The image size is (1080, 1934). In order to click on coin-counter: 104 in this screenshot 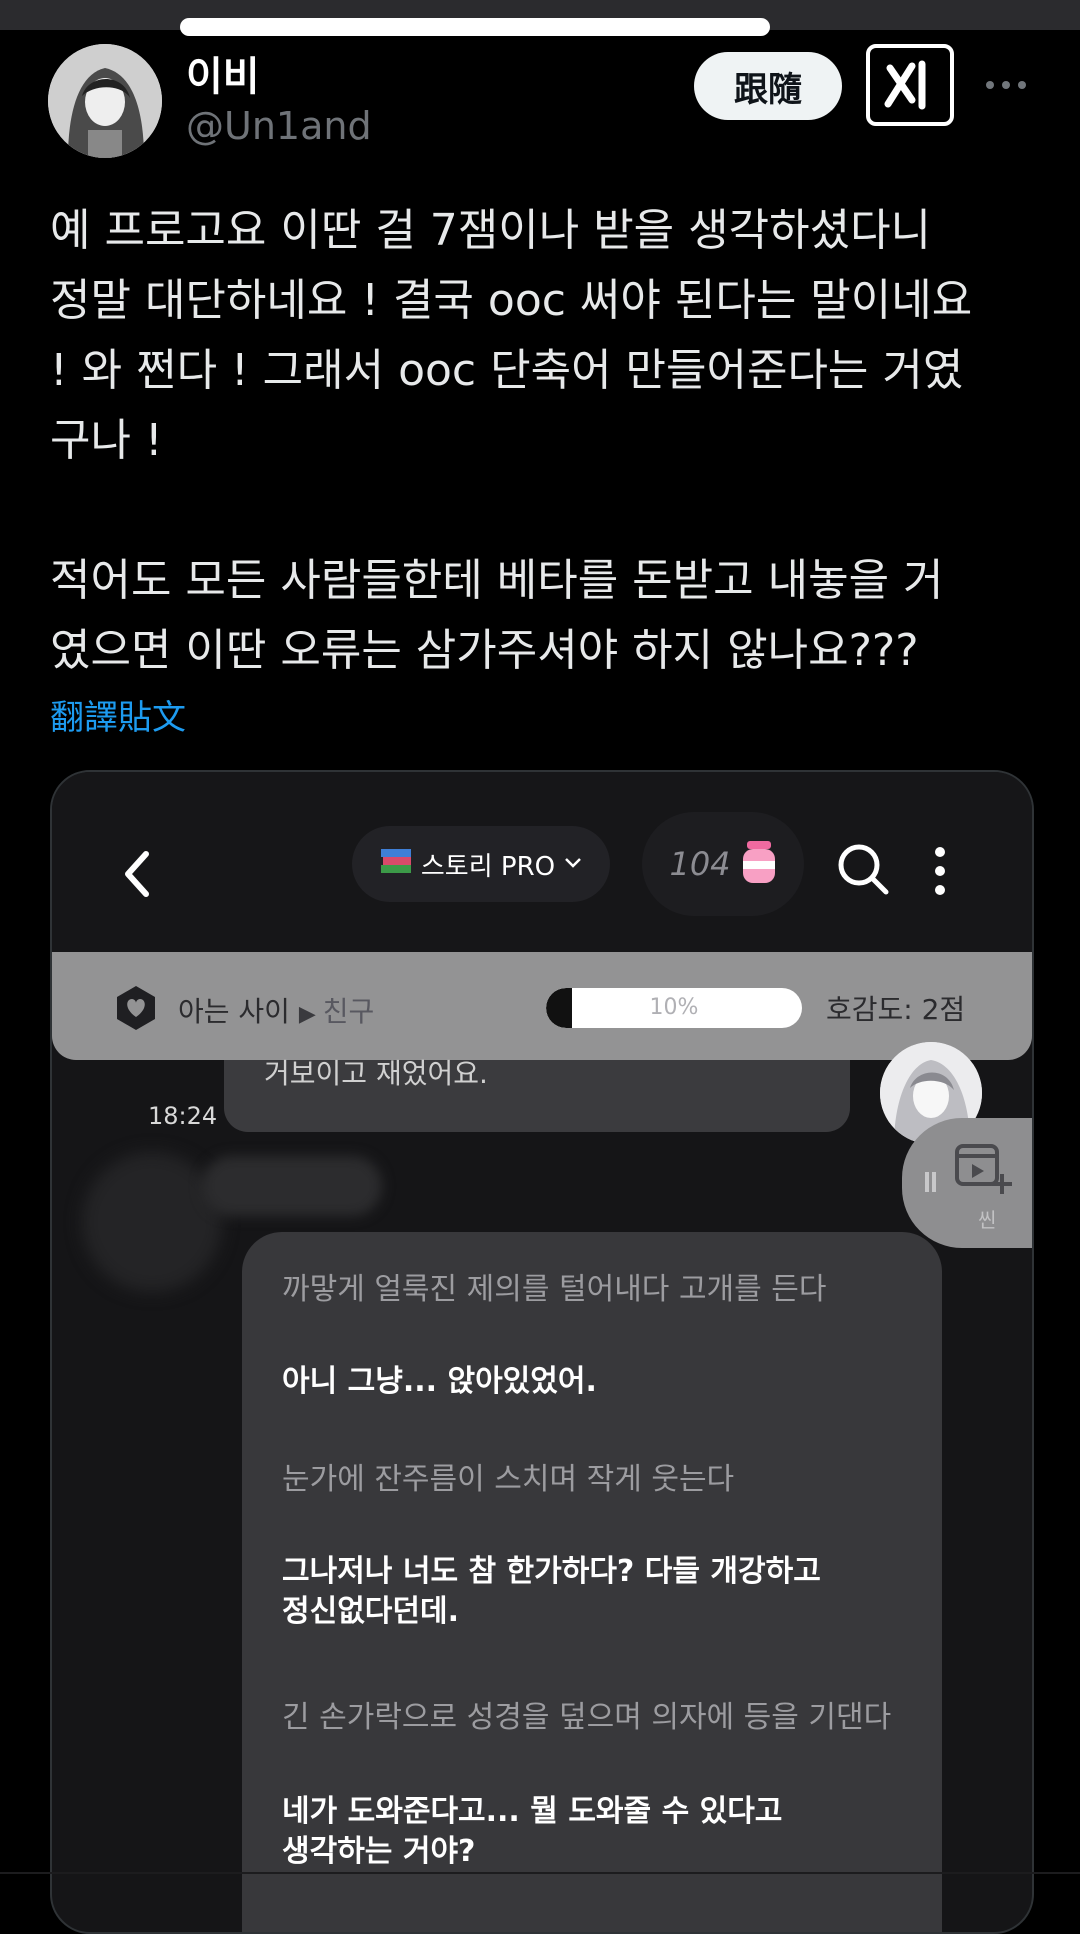, I will do `click(723, 864)`.